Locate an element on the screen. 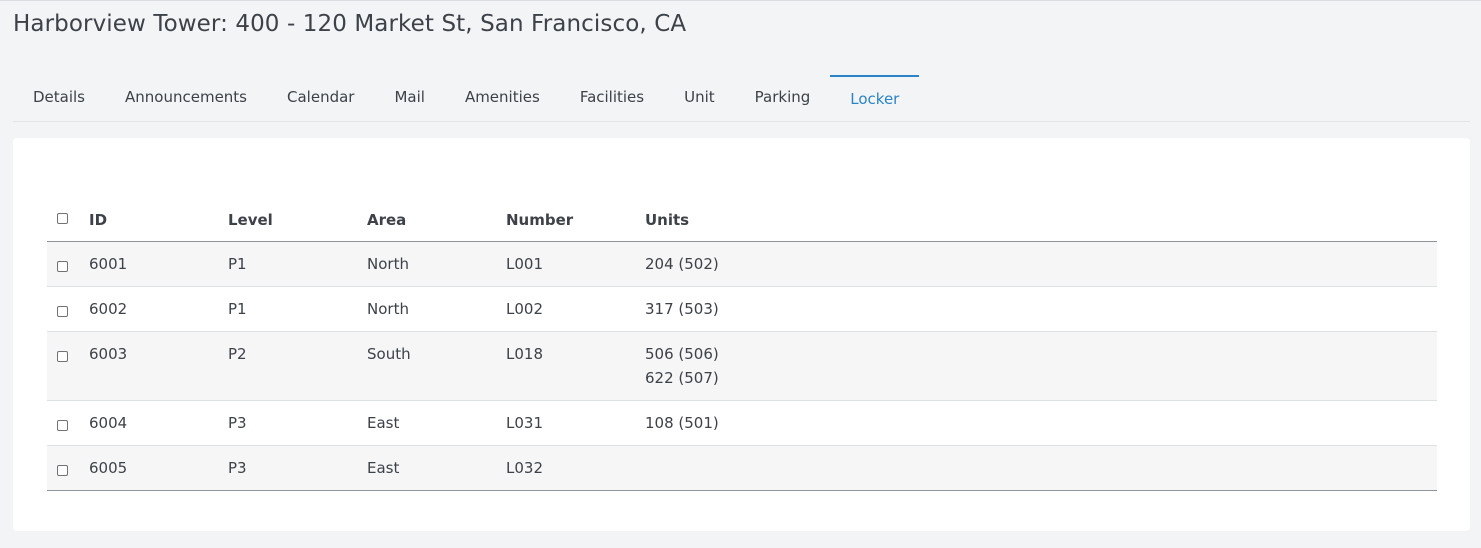 This screenshot has height=548, width=1481. tab-unit: Unit is located at coordinates (699, 98).